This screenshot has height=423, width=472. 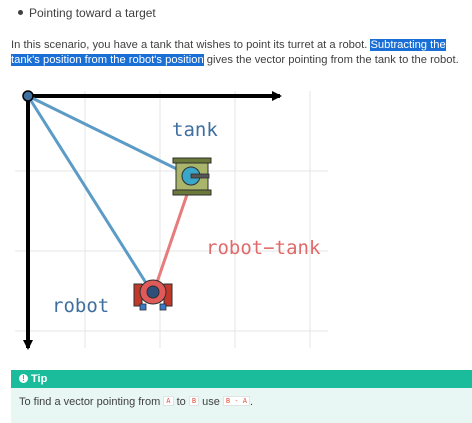 What do you see at coordinates (20, 13) in the screenshot?
I see `bullet-dot` at bounding box center [20, 13].